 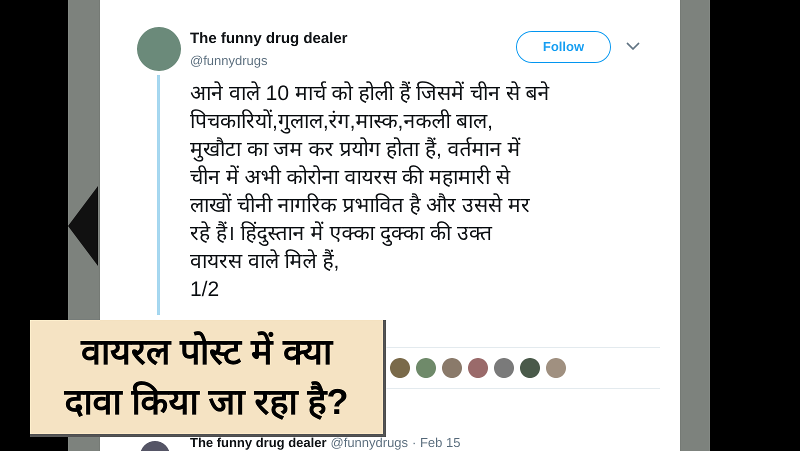 What do you see at coordinates (563, 47) in the screenshot?
I see `follow-button: Follow` at bounding box center [563, 47].